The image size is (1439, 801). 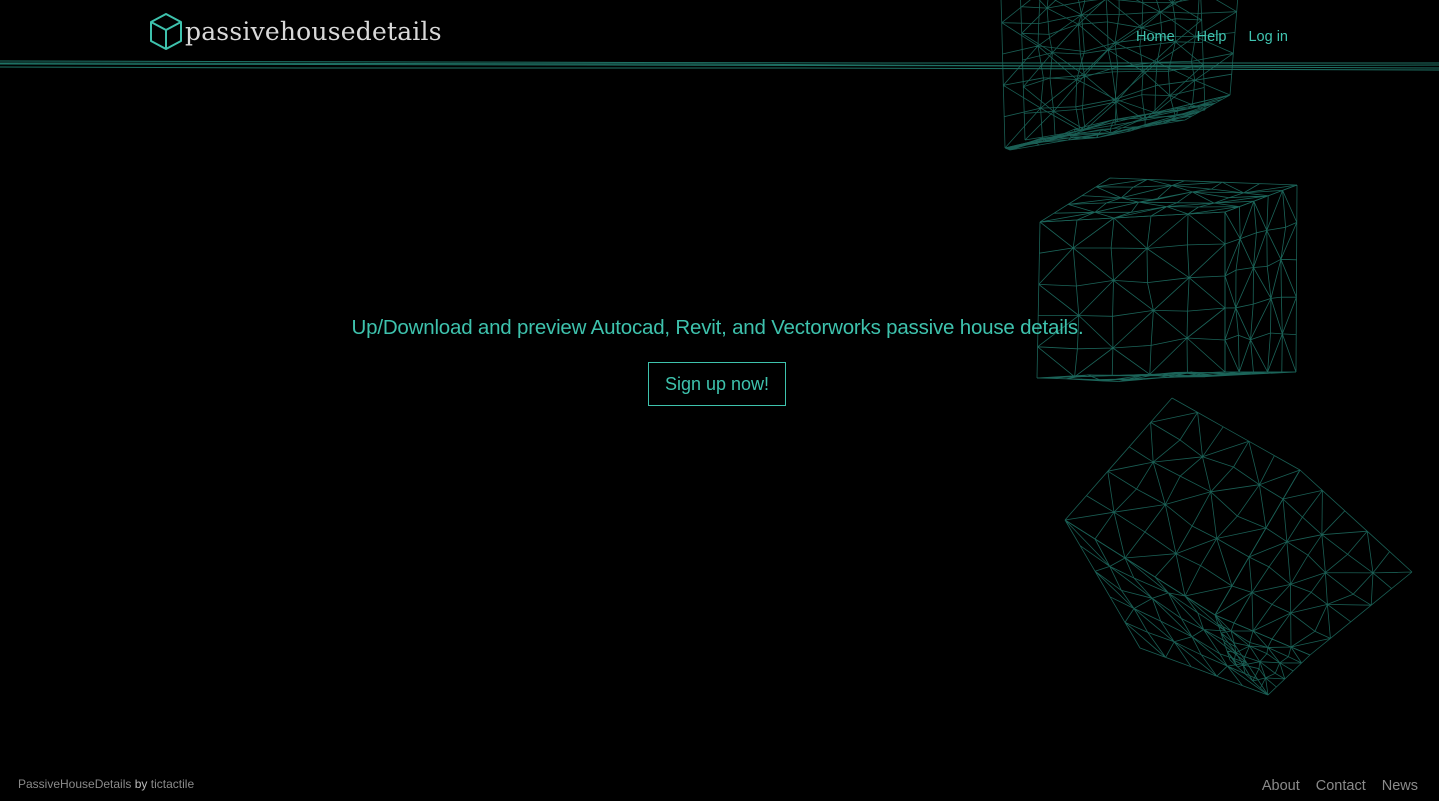 What do you see at coordinates (1155, 37) in the screenshot?
I see `nav-home-link: Home` at bounding box center [1155, 37].